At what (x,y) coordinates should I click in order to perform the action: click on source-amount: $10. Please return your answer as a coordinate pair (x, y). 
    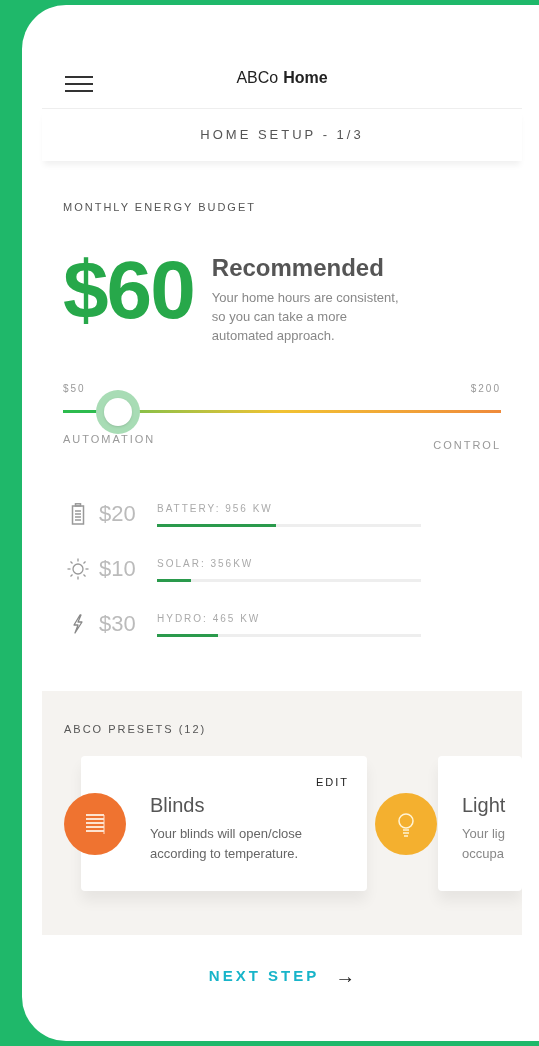
    Looking at the image, I should click on (118, 569).